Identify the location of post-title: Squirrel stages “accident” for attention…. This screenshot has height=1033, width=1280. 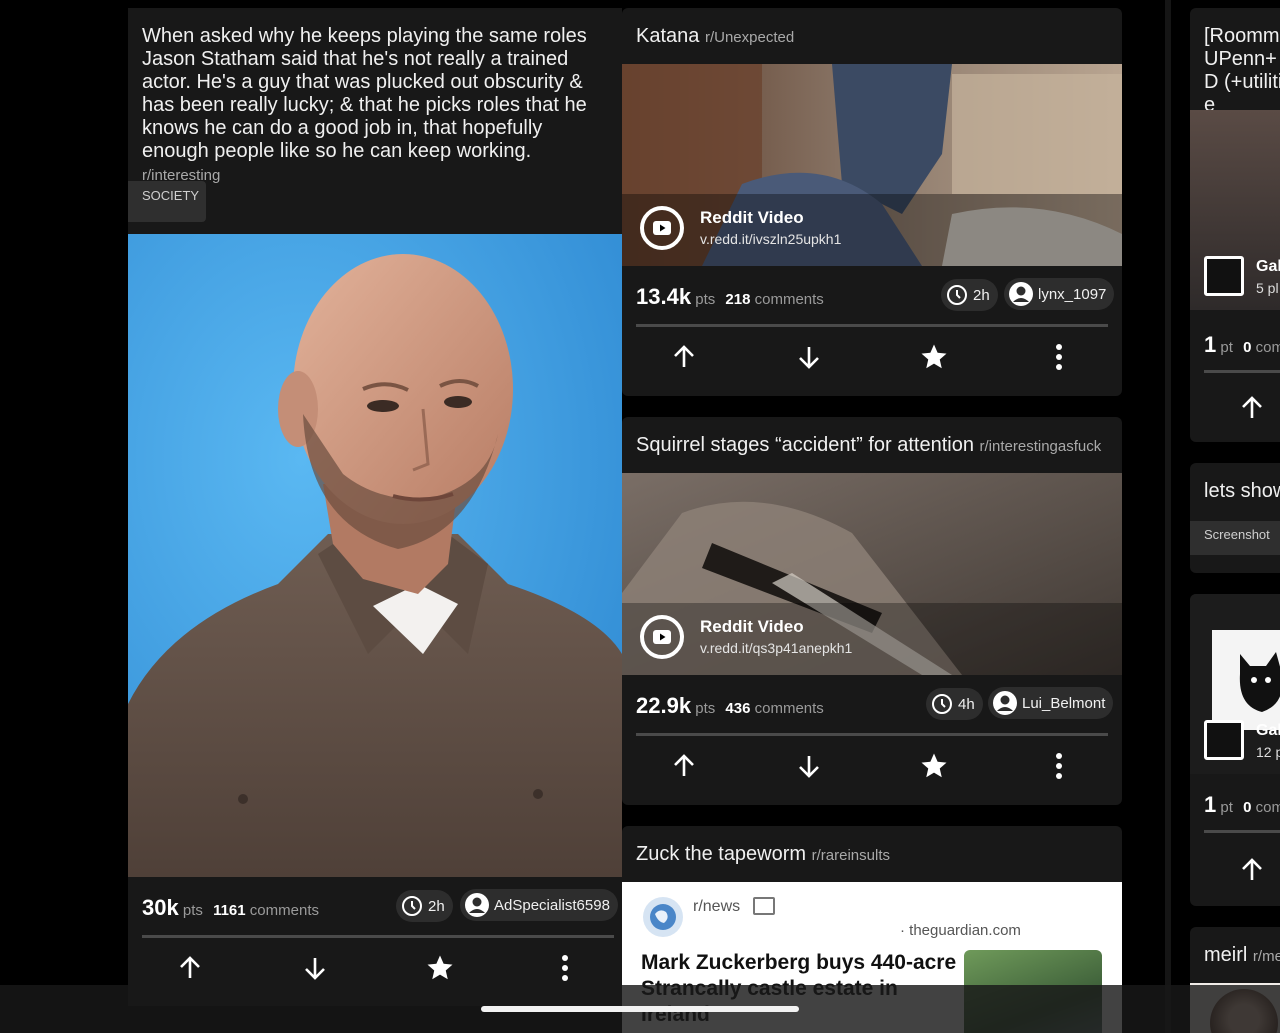
(868, 446).